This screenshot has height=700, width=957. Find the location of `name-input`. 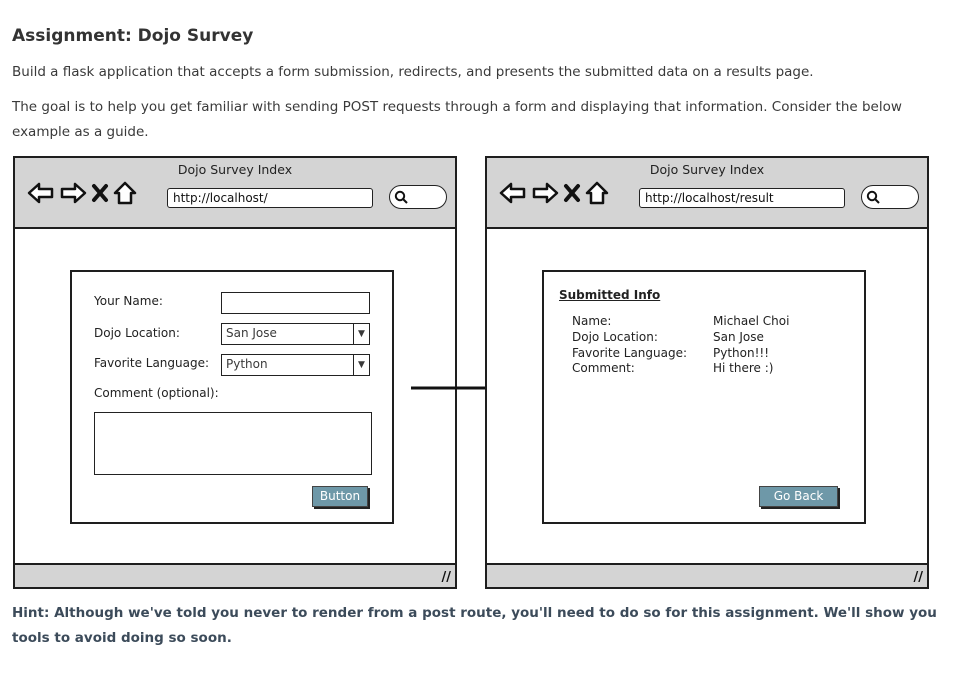

name-input is located at coordinates (295, 303).